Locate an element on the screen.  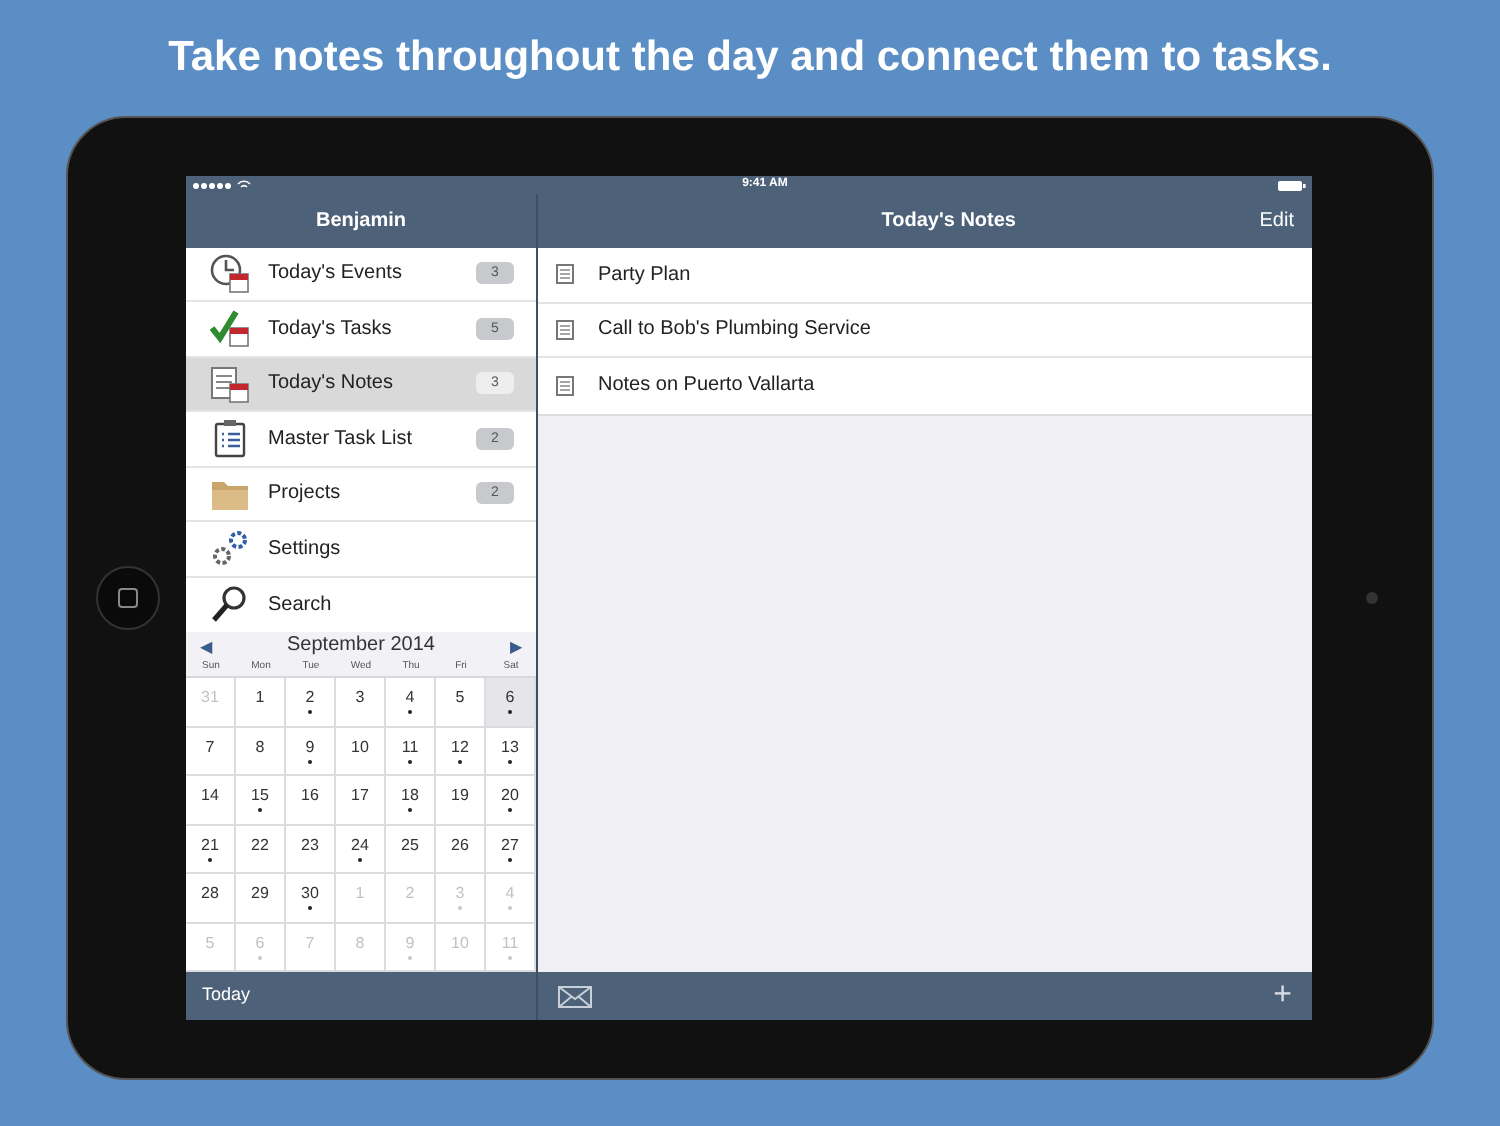
calendar-day: 29 is located at coordinates (261, 899).